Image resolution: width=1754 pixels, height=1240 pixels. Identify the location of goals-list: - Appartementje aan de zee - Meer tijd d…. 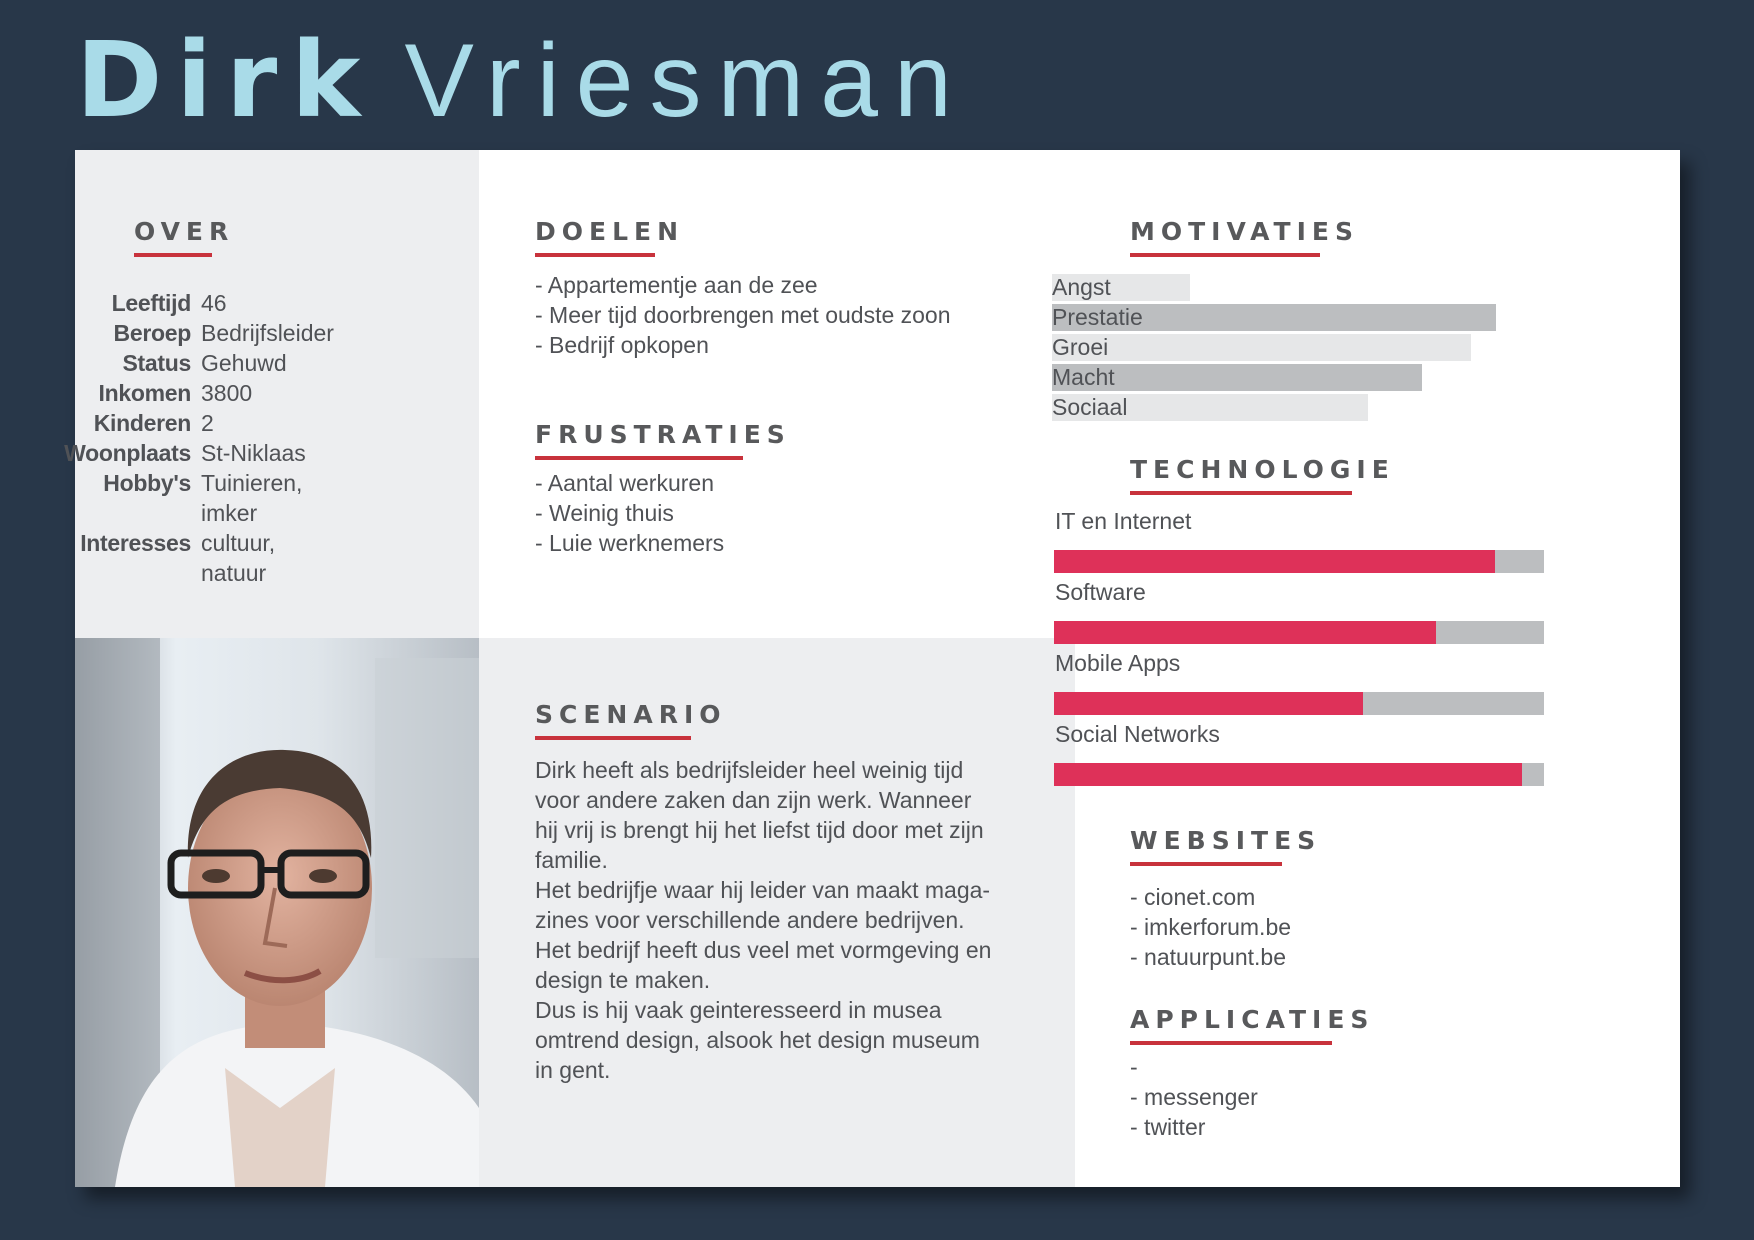
(743, 315).